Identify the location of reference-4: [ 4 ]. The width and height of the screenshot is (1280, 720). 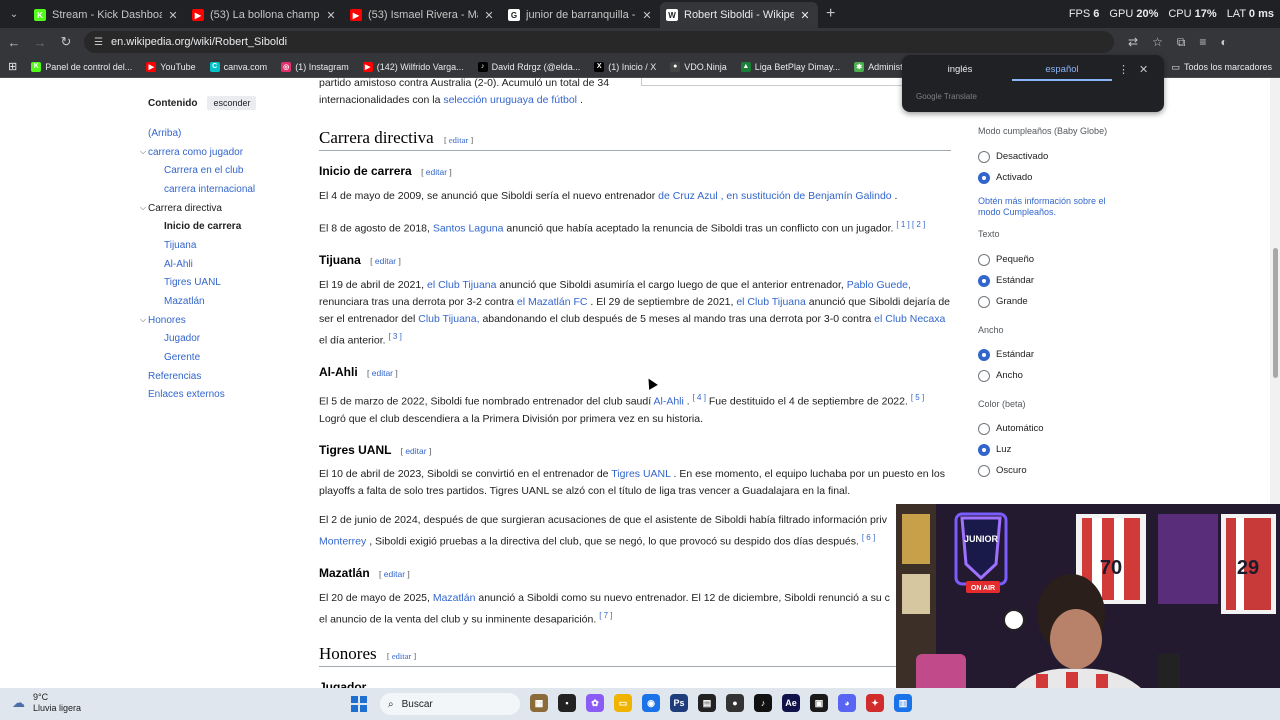
(699, 397).